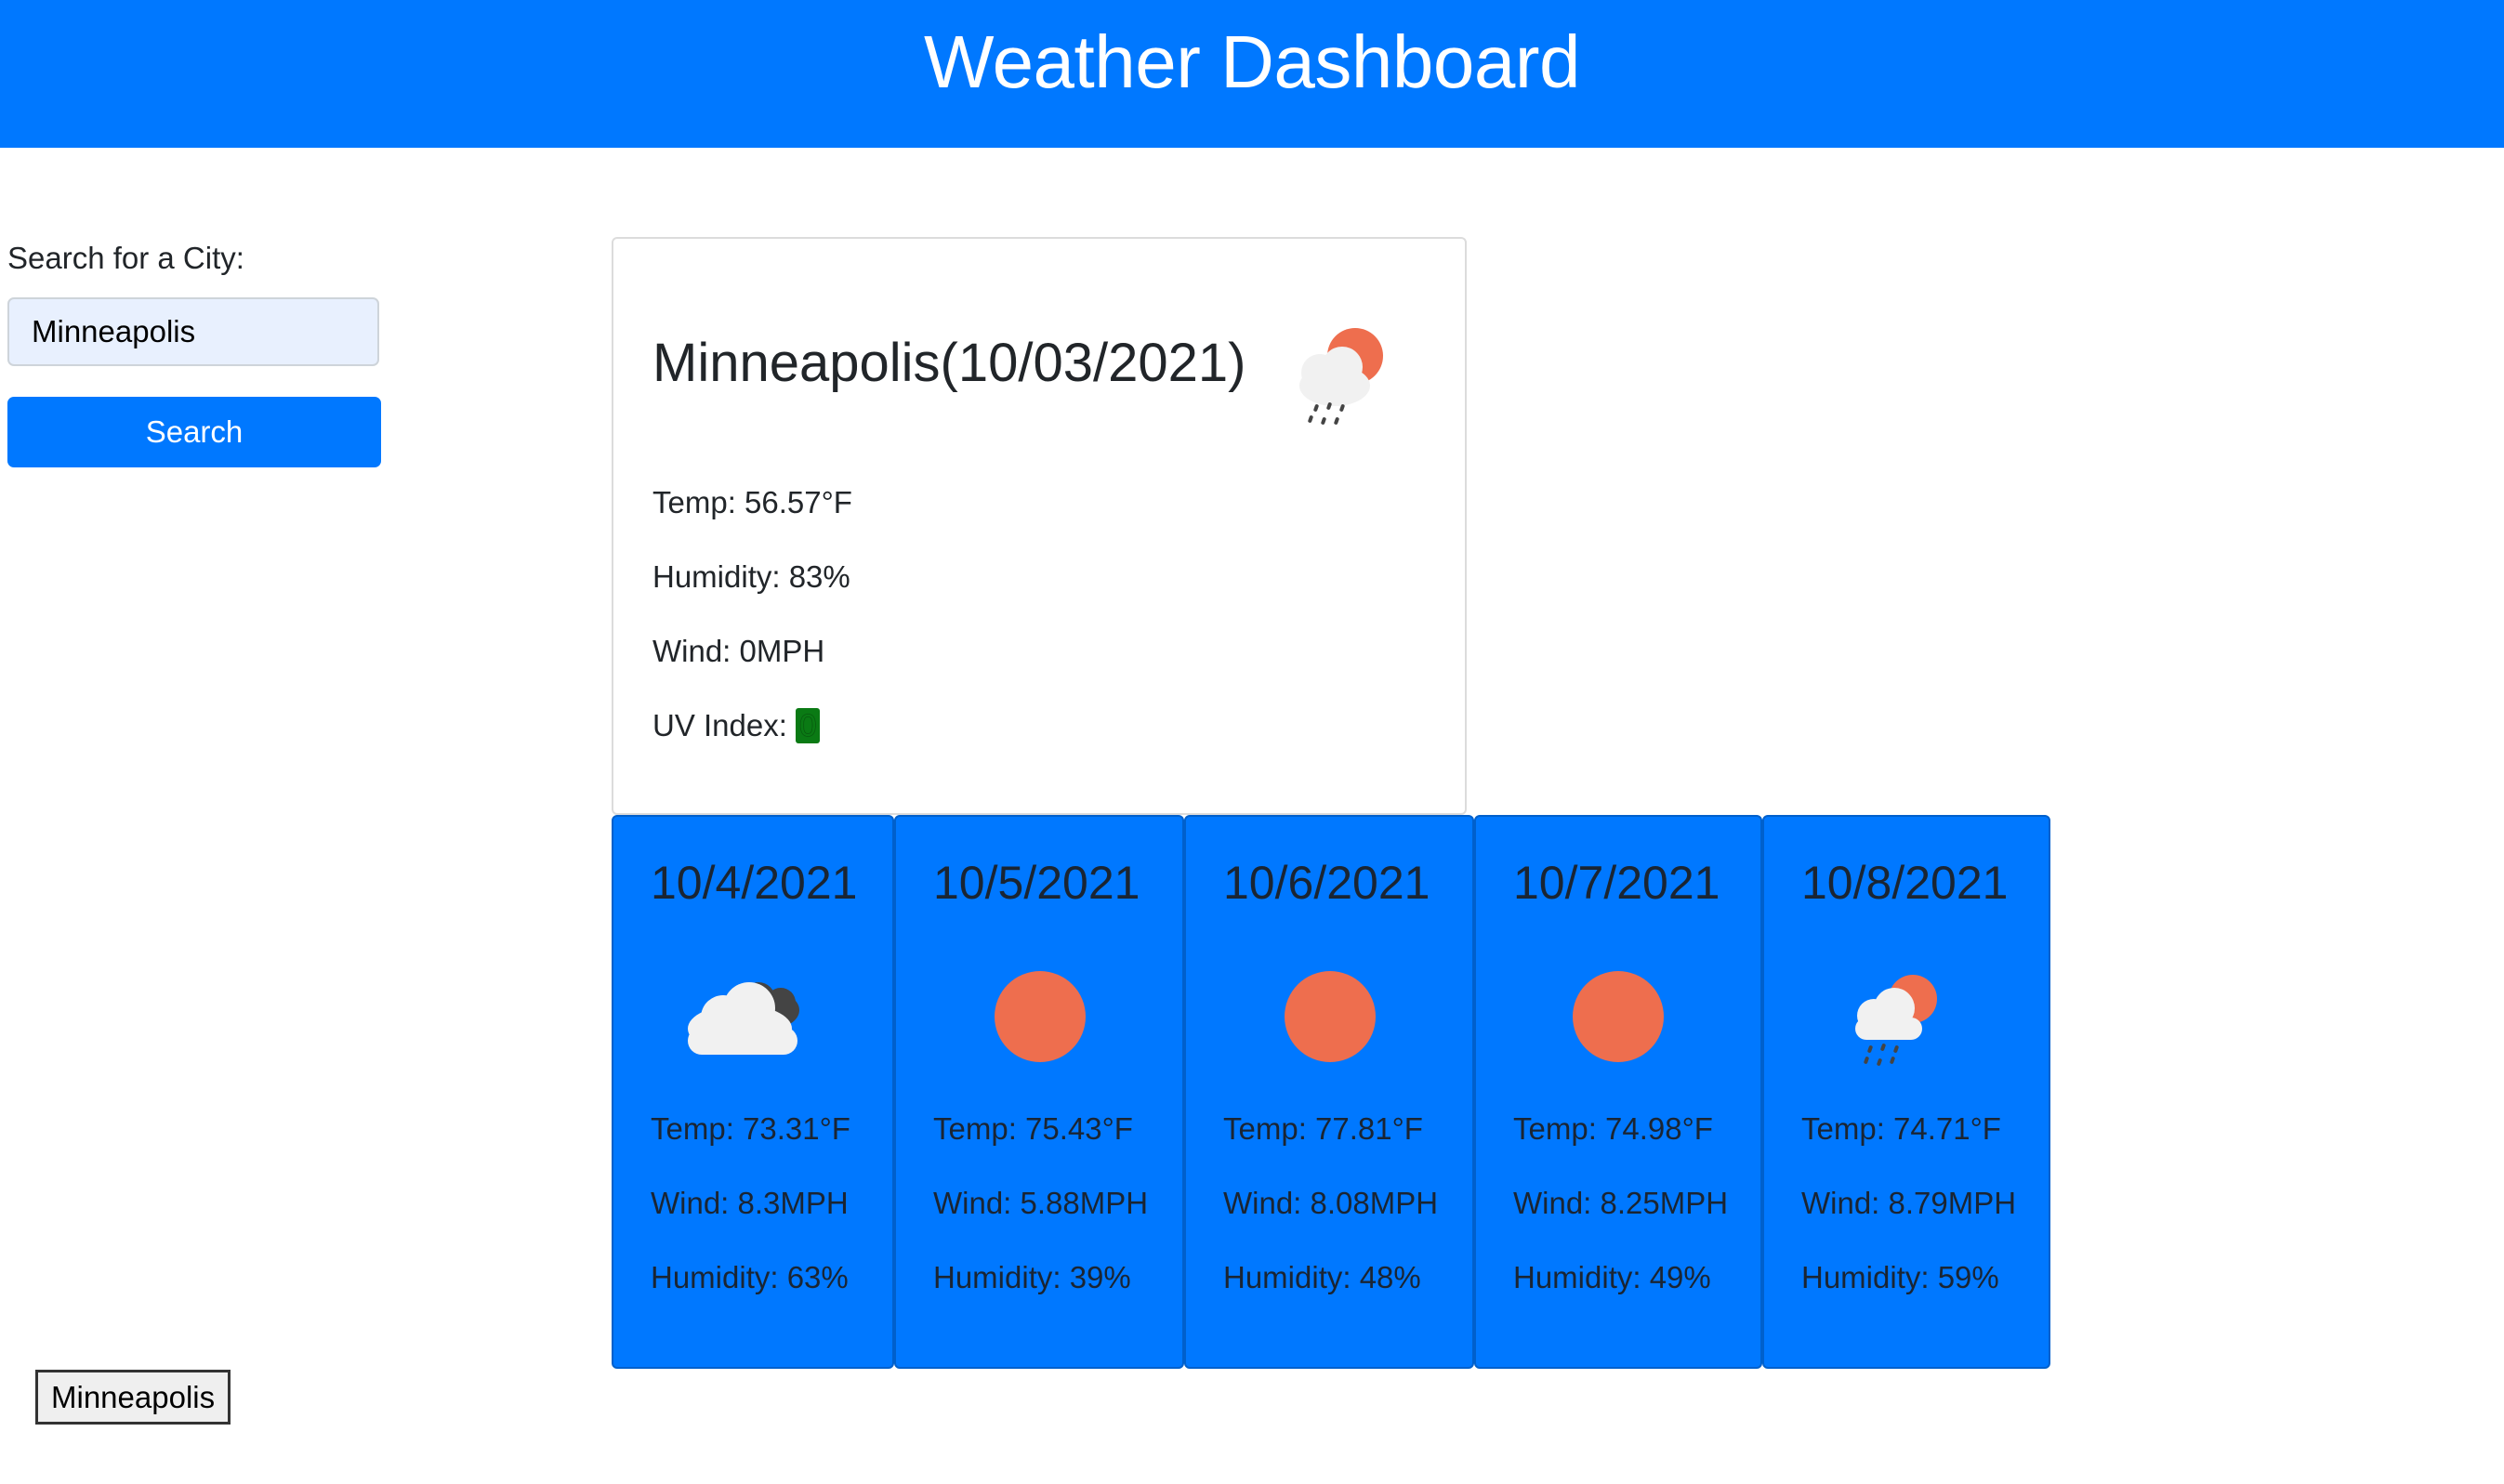 Image resolution: width=2504 pixels, height=1484 pixels. I want to click on forecast-humidity: Humidity: 49%, so click(1612, 1277).